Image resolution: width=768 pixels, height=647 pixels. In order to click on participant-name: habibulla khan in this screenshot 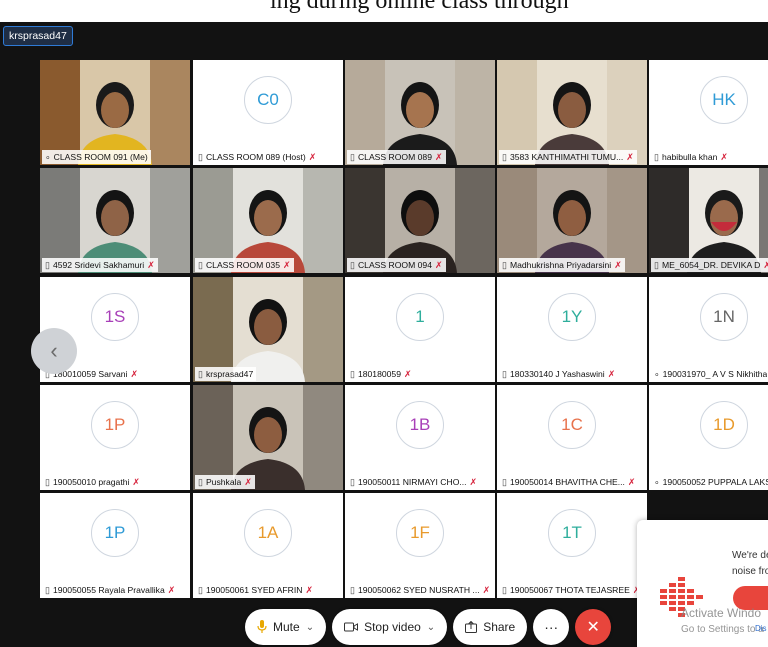, I will do `click(689, 157)`.